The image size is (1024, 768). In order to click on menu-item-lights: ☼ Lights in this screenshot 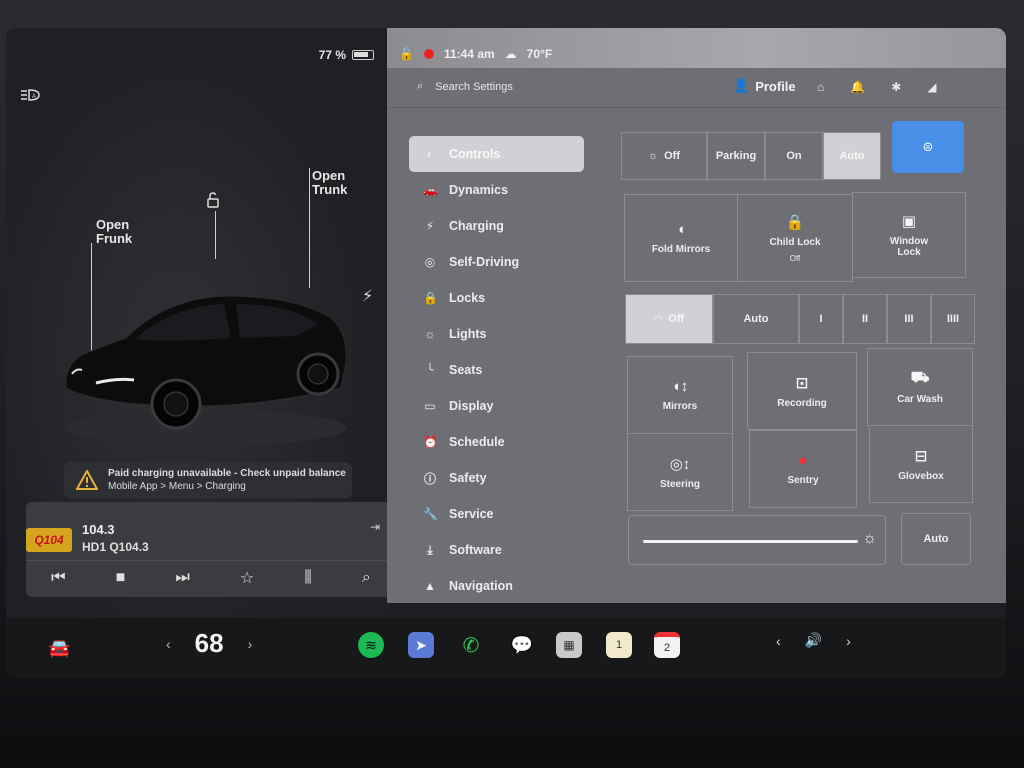, I will do `click(496, 334)`.